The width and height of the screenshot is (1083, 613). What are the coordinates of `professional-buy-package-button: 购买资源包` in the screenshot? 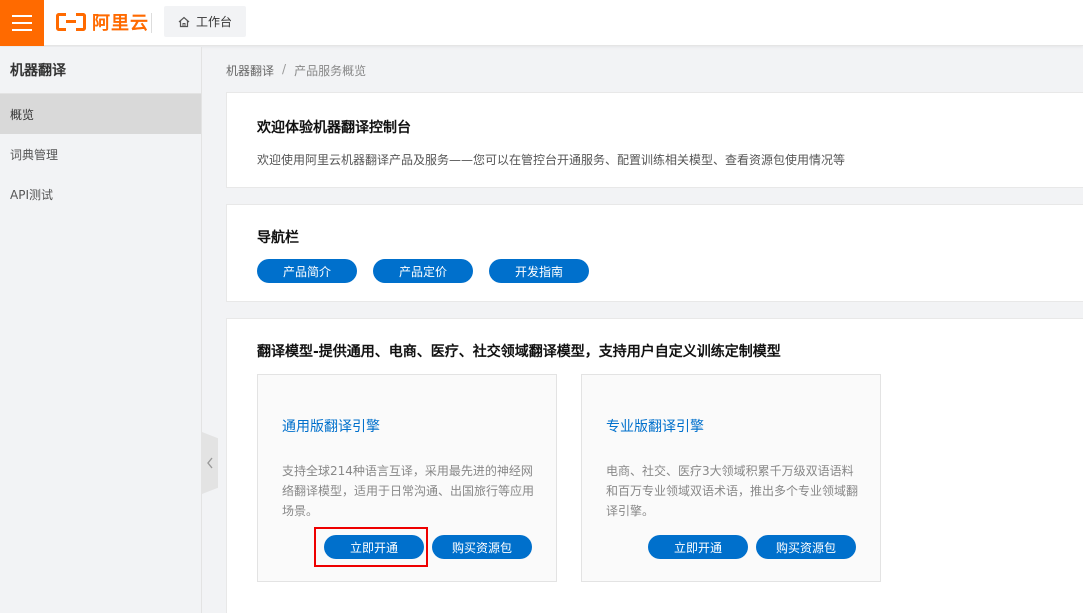 It's located at (806, 547).